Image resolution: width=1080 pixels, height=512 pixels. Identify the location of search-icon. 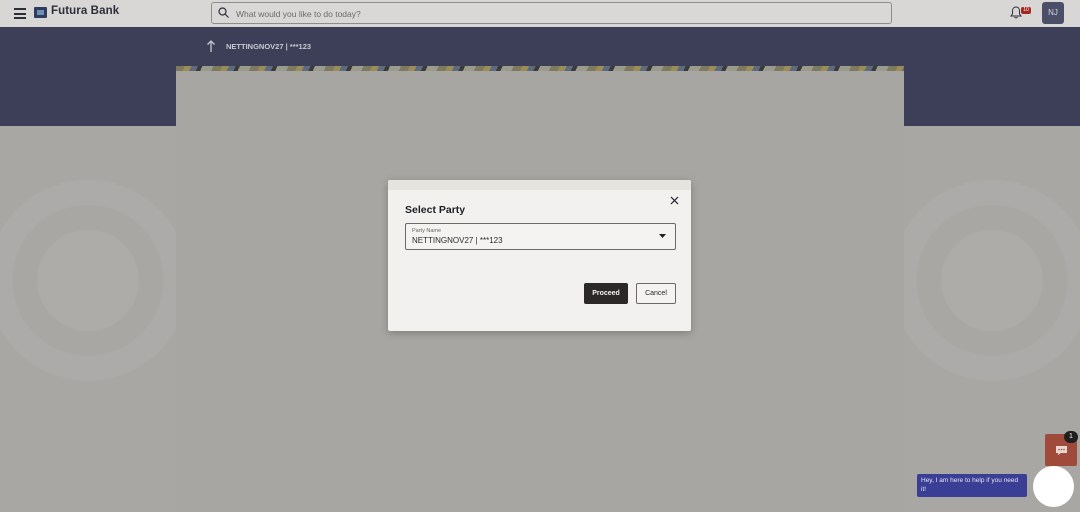
(223, 12).